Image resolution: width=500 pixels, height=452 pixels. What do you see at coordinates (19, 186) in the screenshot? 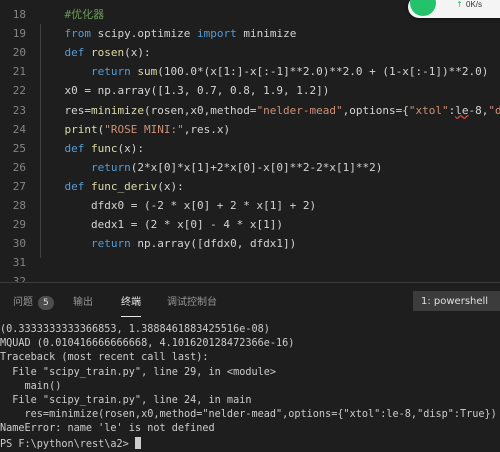
I see `line-number: 27` at bounding box center [19, 186].